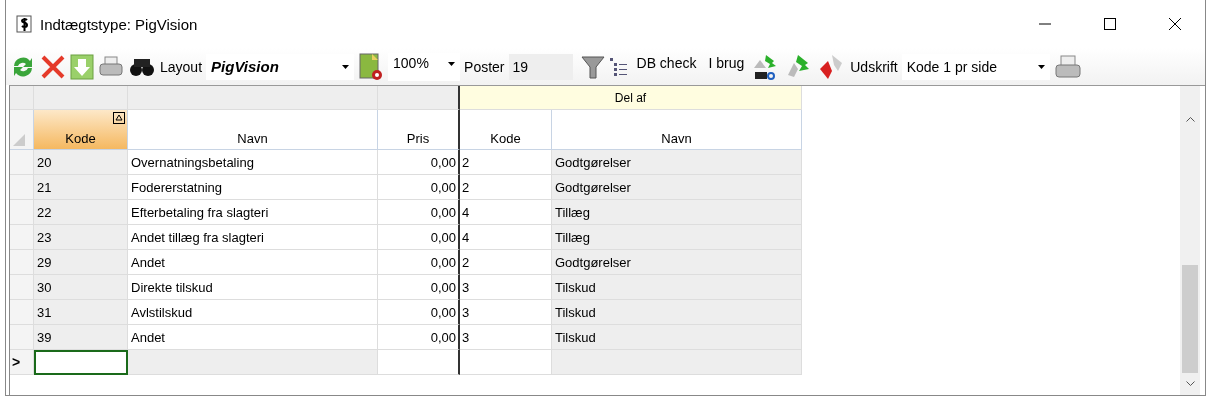 The image size is (1211, 401). I want to click on table-cell: Efterbetaling fra slagteri, so click(253, 212).